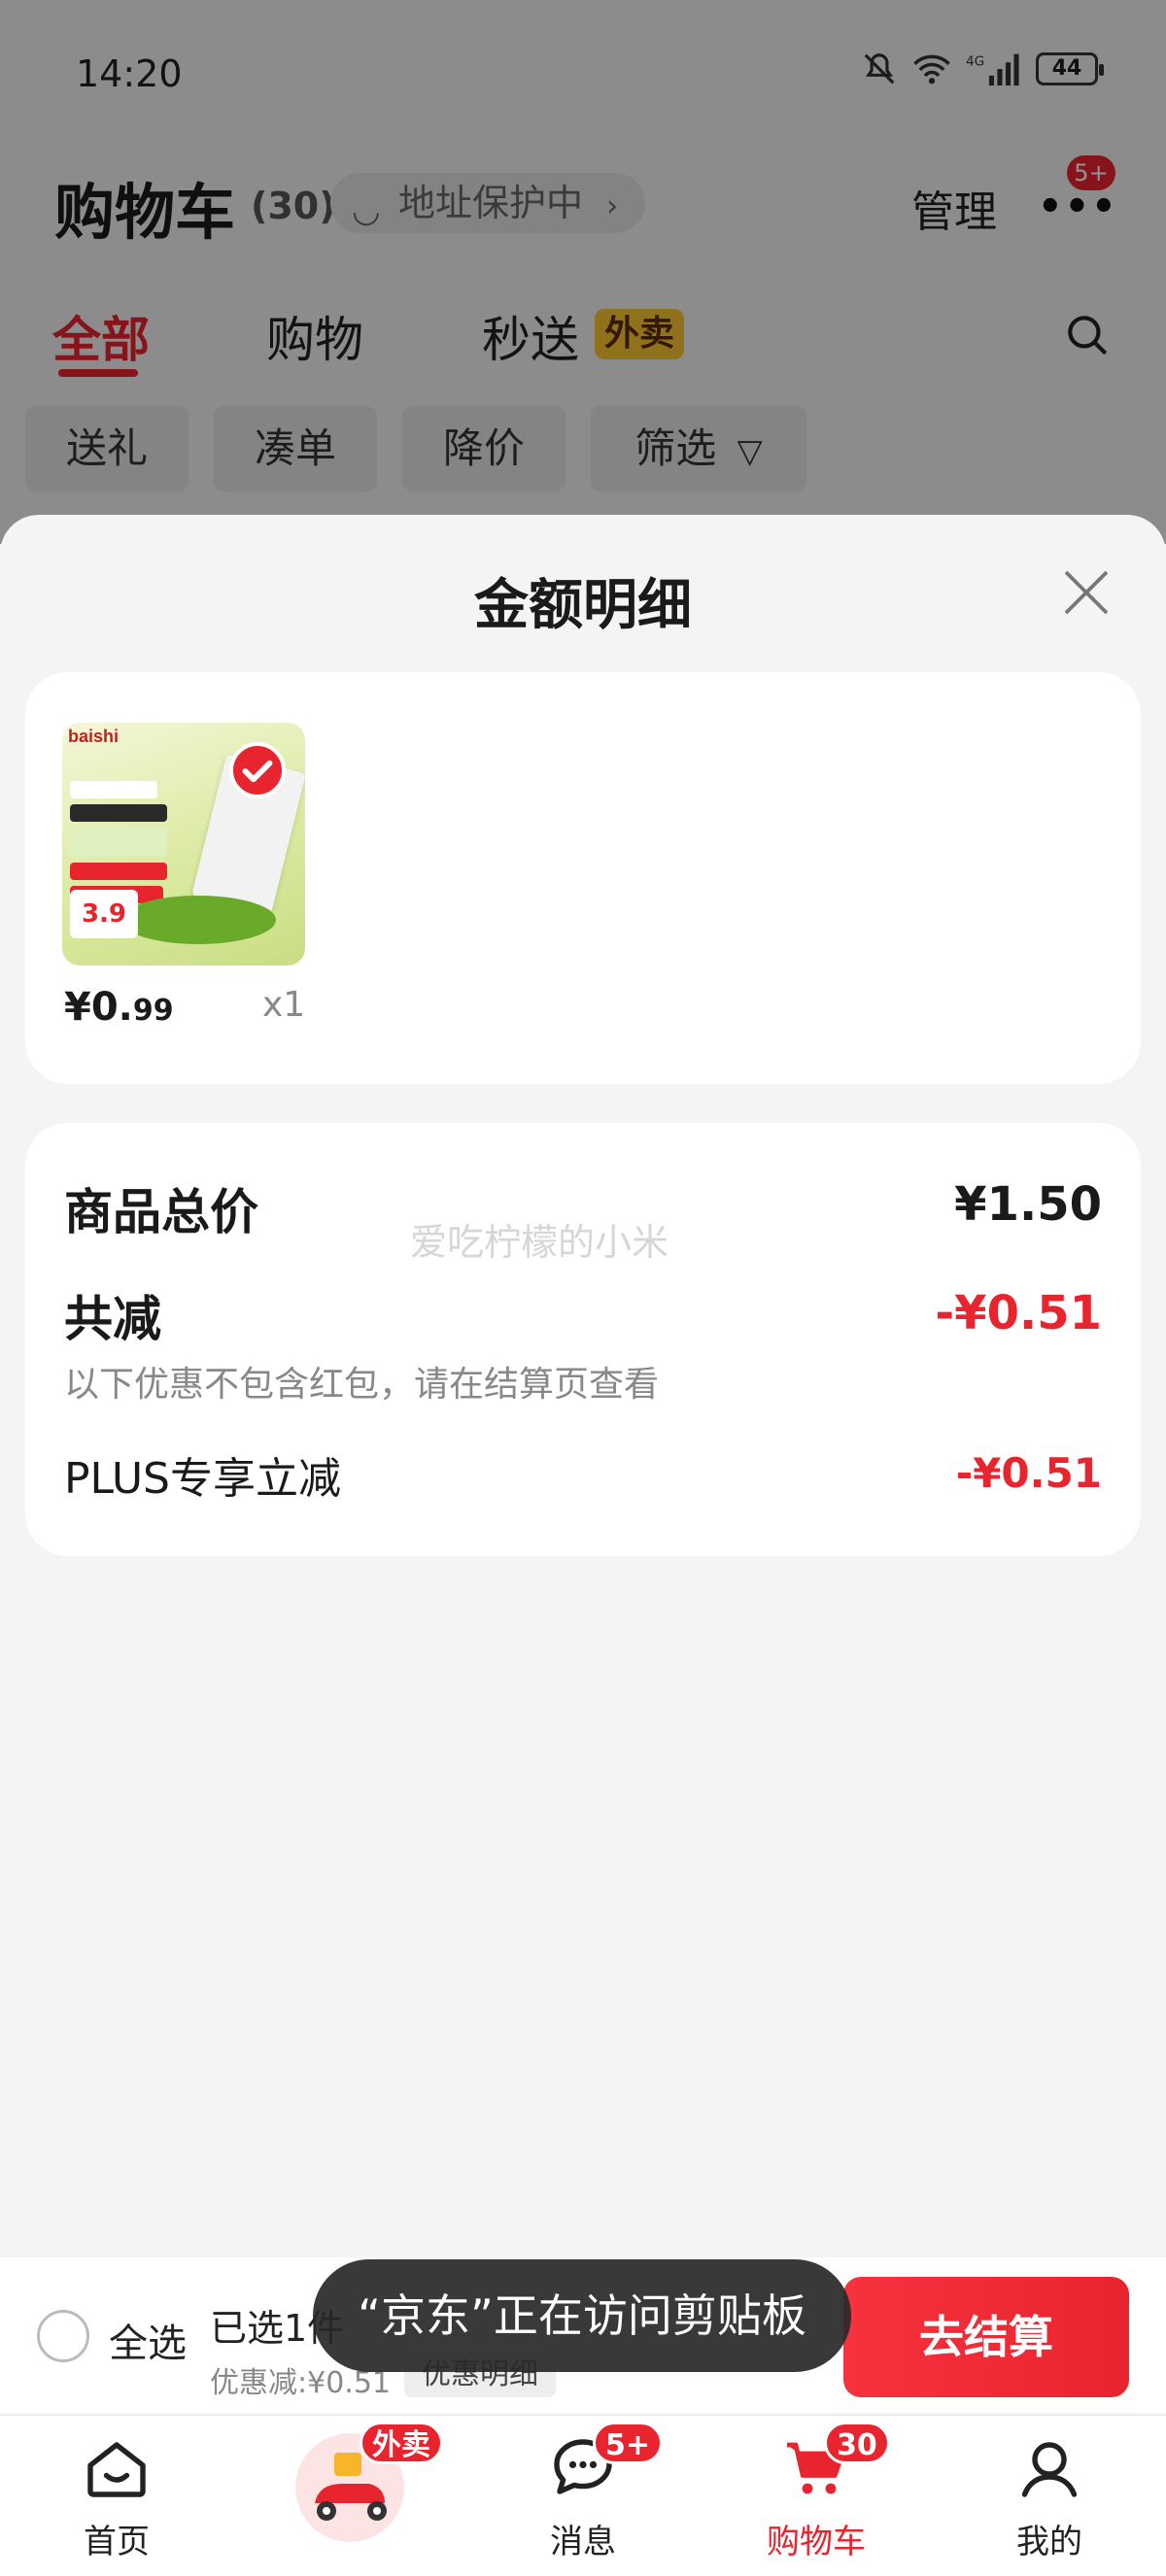 This screenshot has width=1166, height=2576. I want to click on checkout-button: 去结算, so click(986, 2337).